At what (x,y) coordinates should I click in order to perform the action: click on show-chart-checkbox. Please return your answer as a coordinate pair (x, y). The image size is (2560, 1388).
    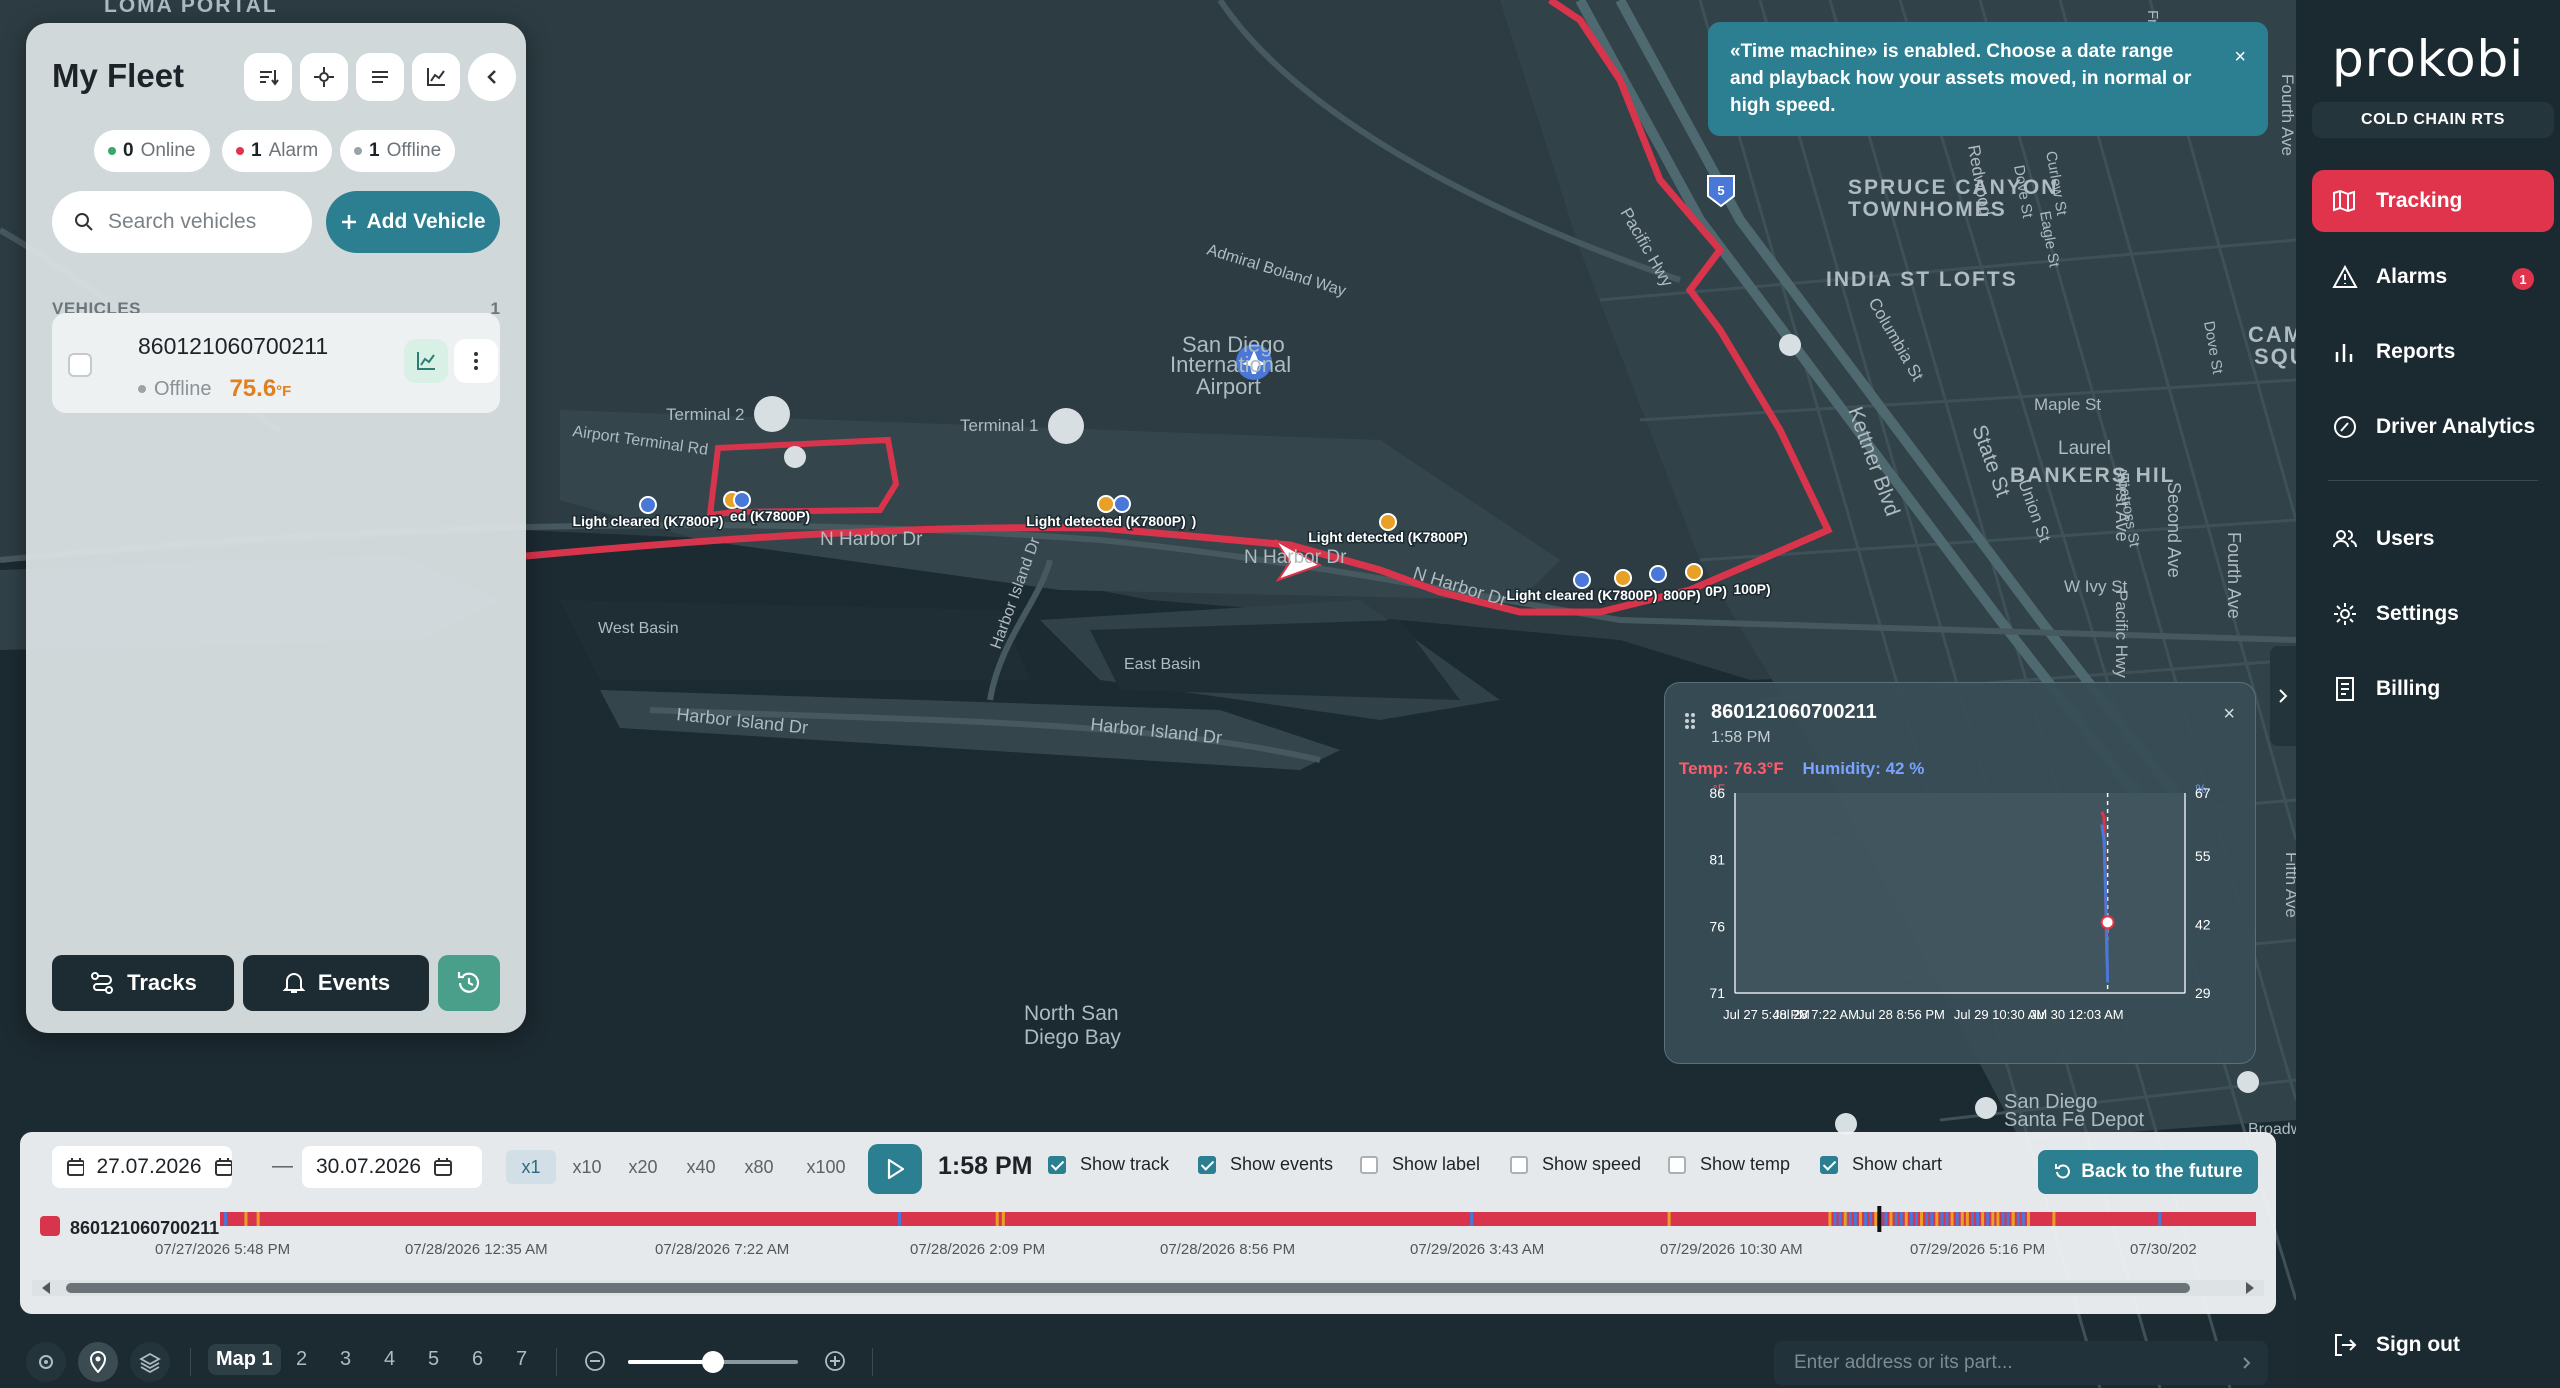
    Looking at the image, I should click on (1829, 1164).